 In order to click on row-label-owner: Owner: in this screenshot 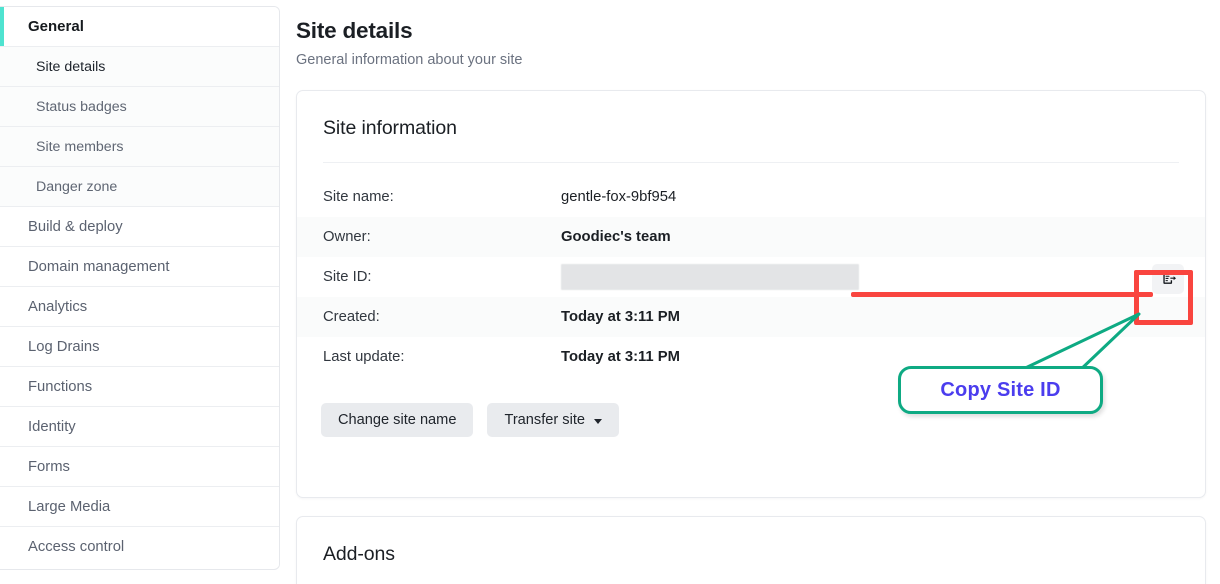, I will do `click(347, 237)`.